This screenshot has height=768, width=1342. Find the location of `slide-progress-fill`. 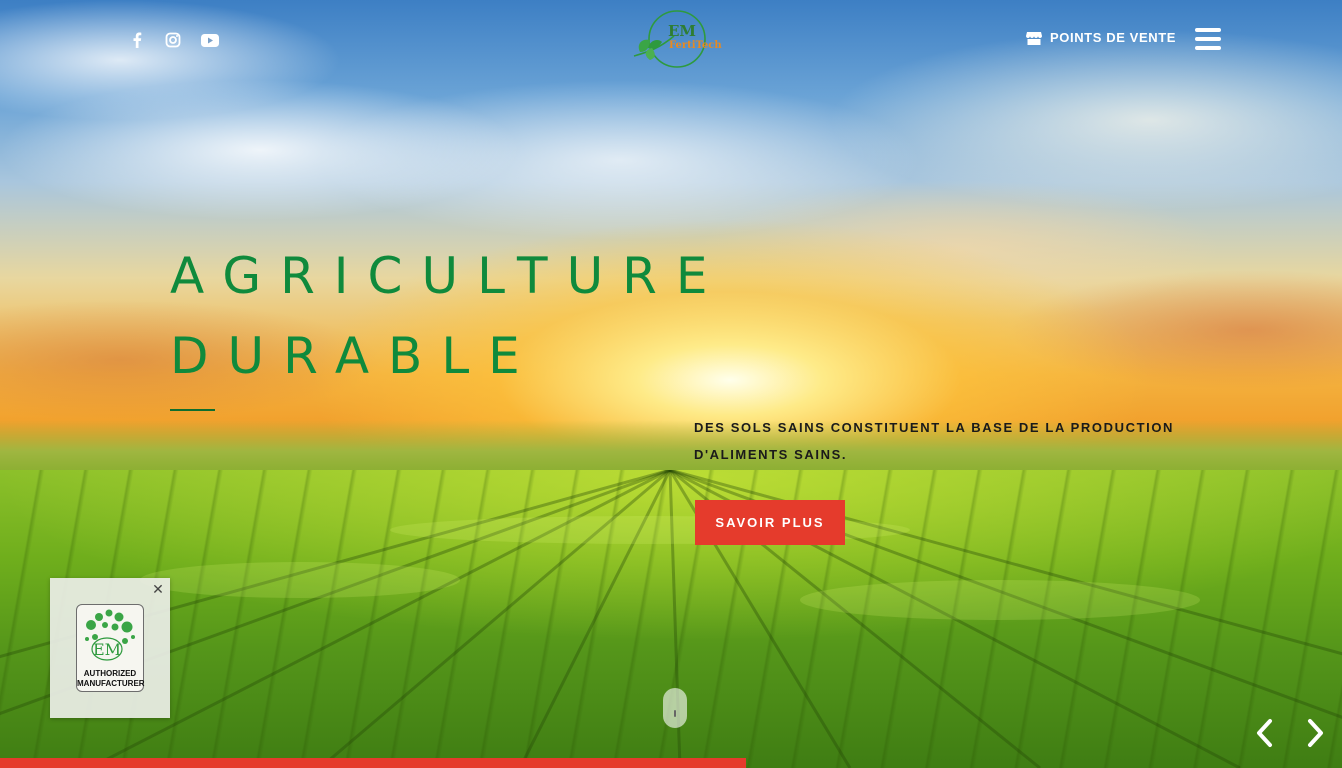

slide-progress-fill is located at coordinates (373, 763).